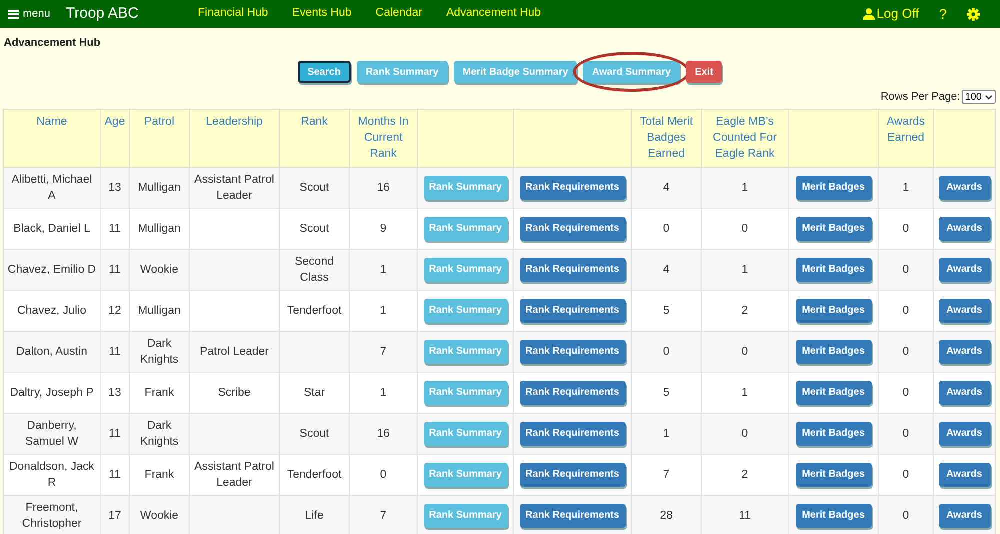  Describe the element at coordinates (234, 122) in the screenshot. I see `column-header: Leadership` at that location.